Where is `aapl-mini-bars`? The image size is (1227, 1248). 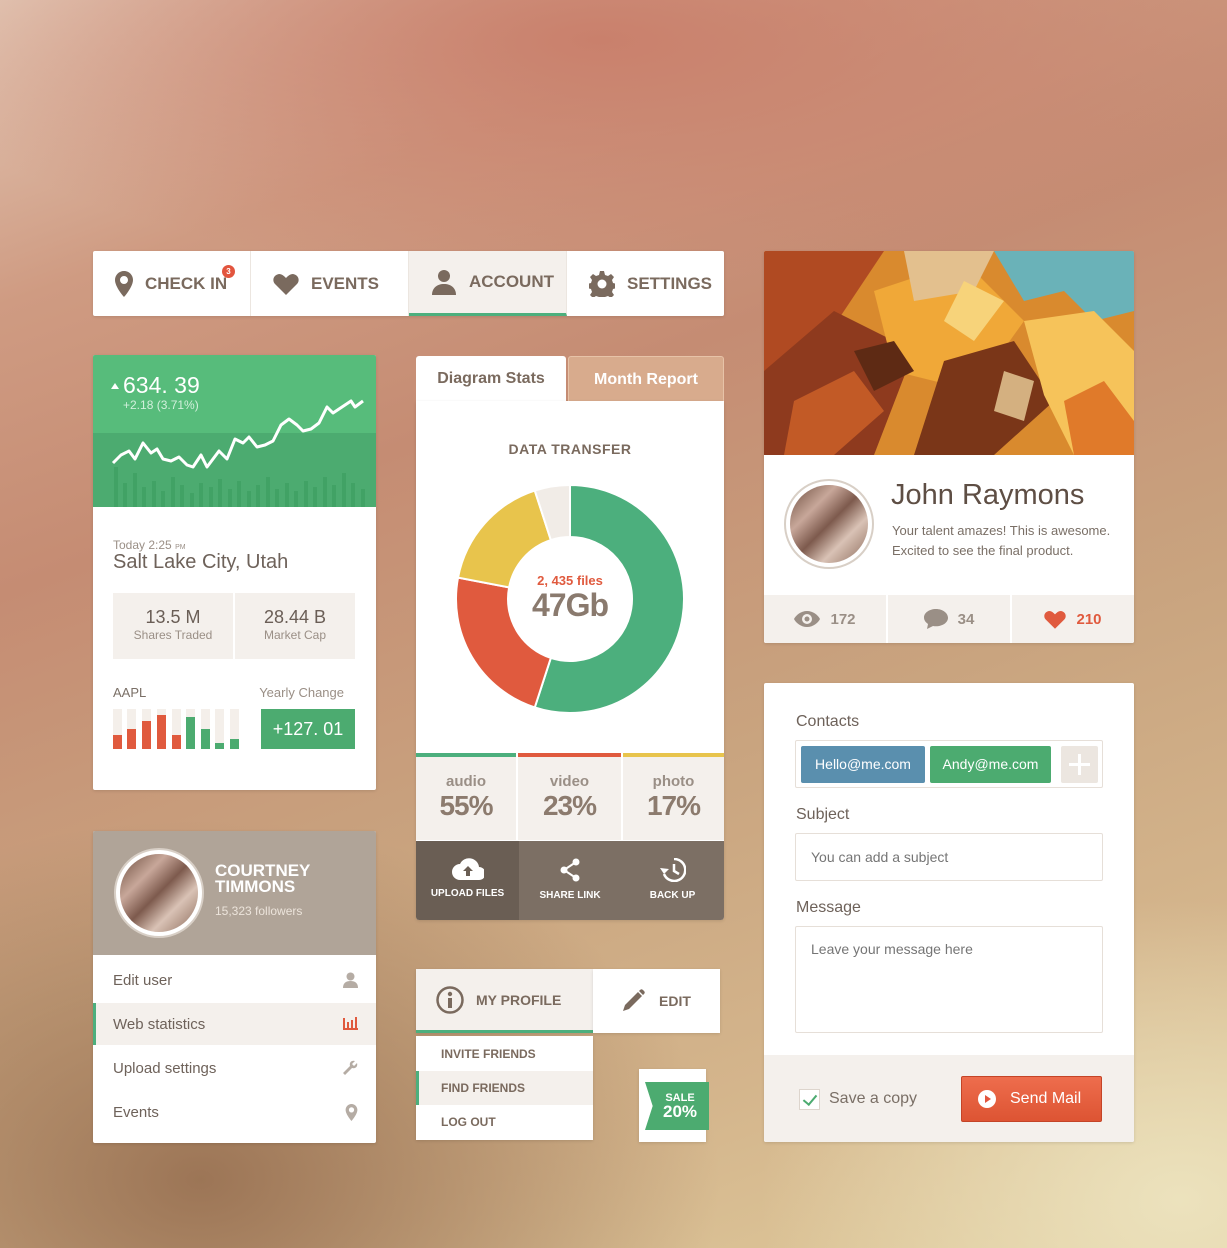
aapl-mini-bars is located at coordinates (176, 729).